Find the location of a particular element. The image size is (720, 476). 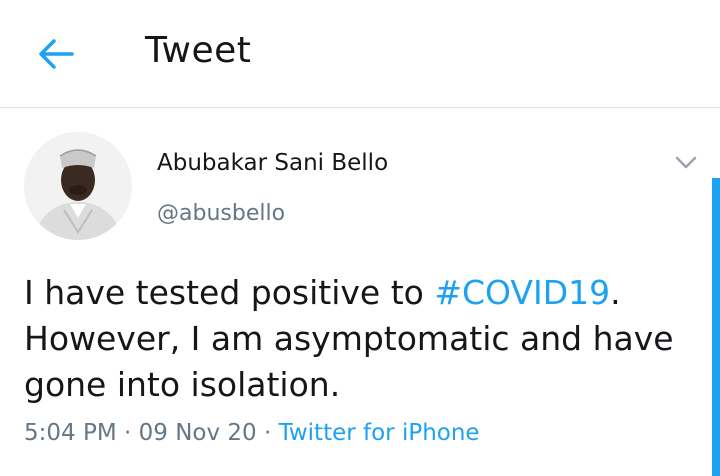

tweet-meta: 5:04 PM · 09 Nov 20 · Twitter for iPhone is located at coordinates (252, 433).